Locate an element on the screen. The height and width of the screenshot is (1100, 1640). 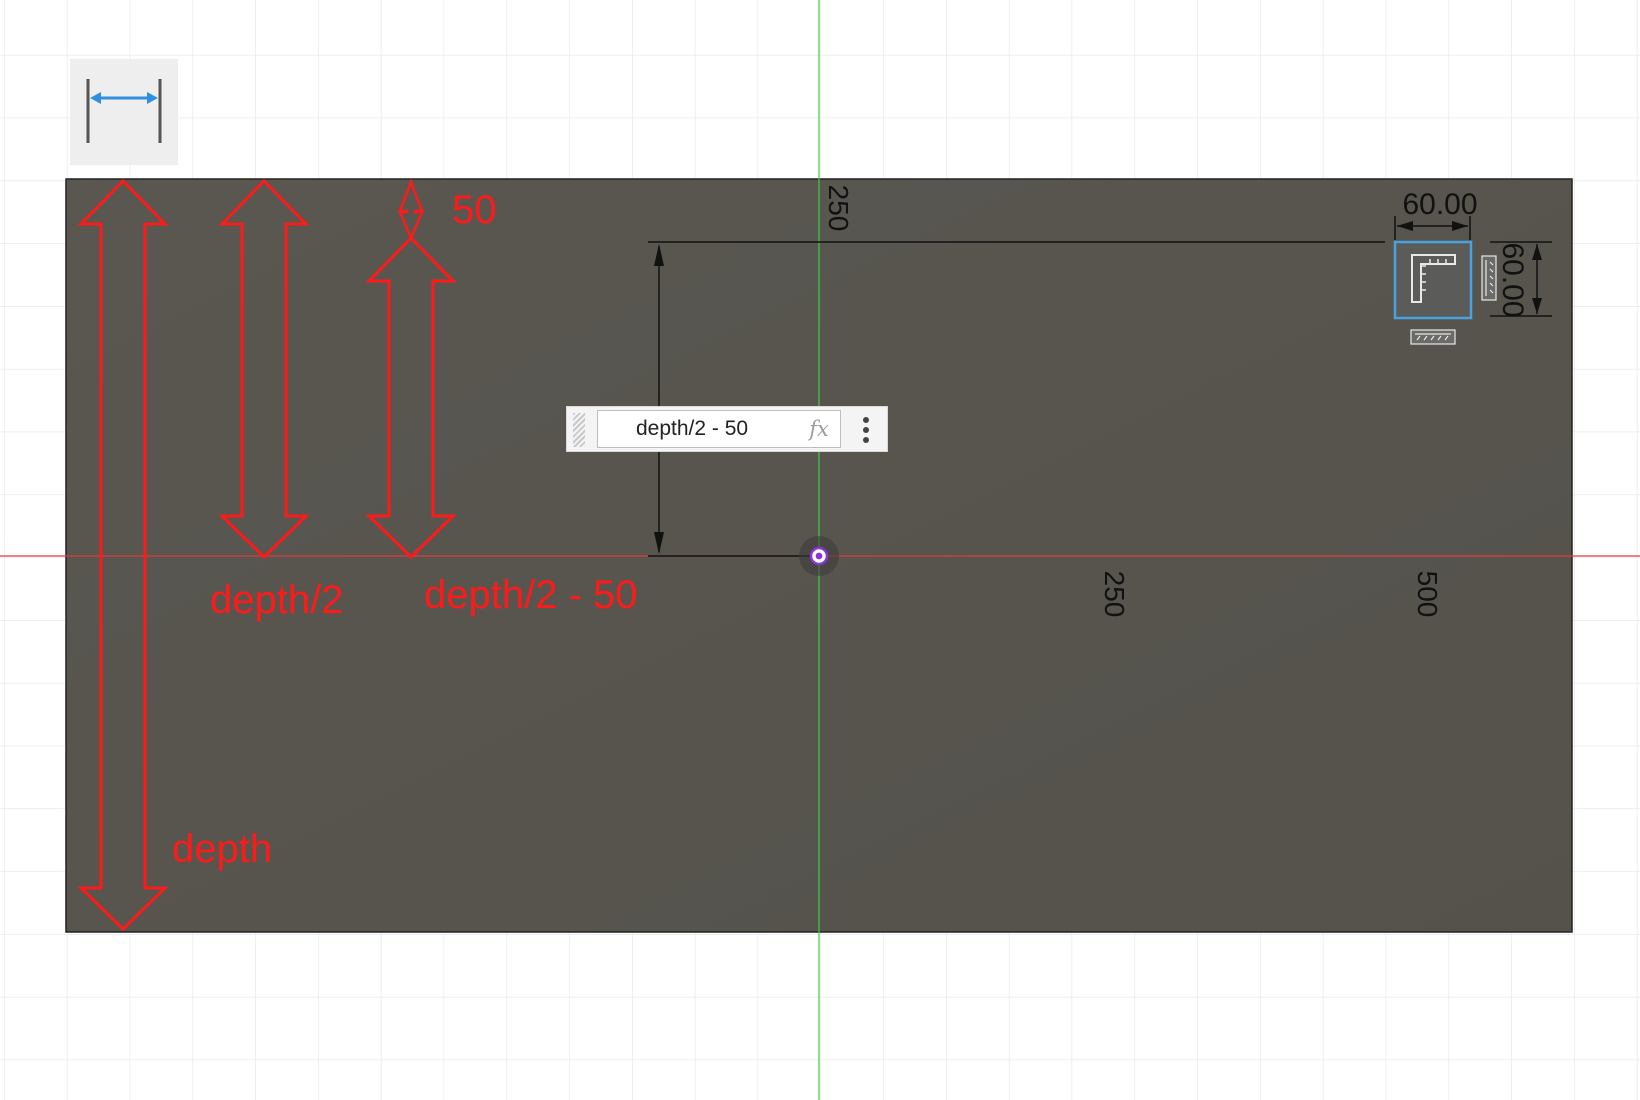
annotation-depth-half-minus-50: depth/2 - 50 is located at coordinates (531, 595).